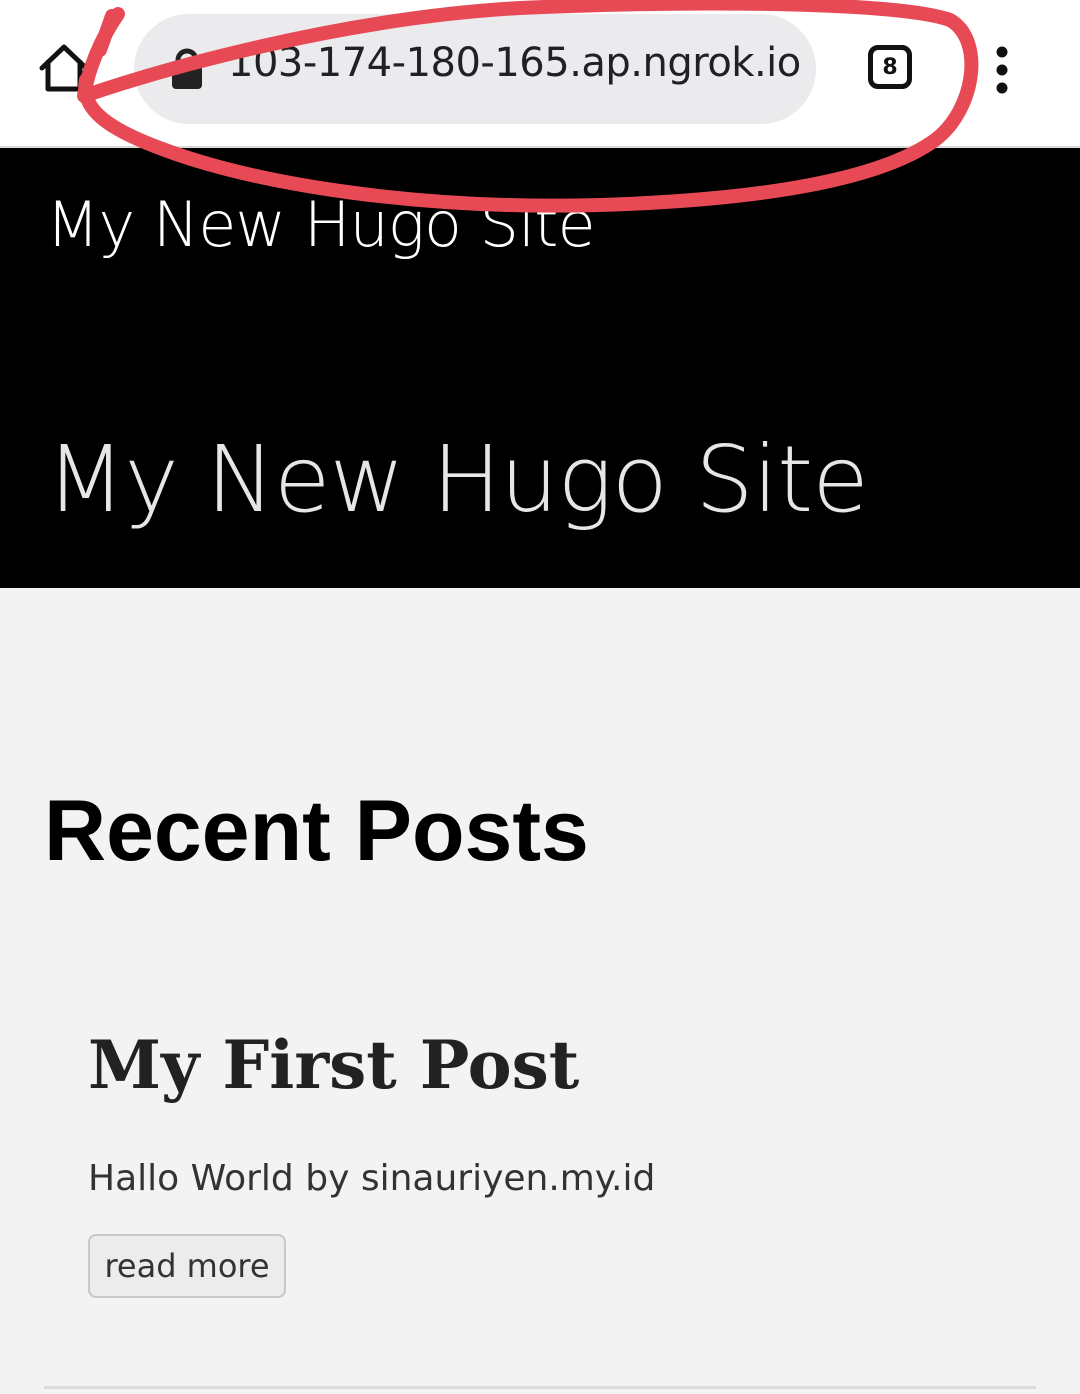  I want to click on tab-switcher-button: 8, so click(890, 67).